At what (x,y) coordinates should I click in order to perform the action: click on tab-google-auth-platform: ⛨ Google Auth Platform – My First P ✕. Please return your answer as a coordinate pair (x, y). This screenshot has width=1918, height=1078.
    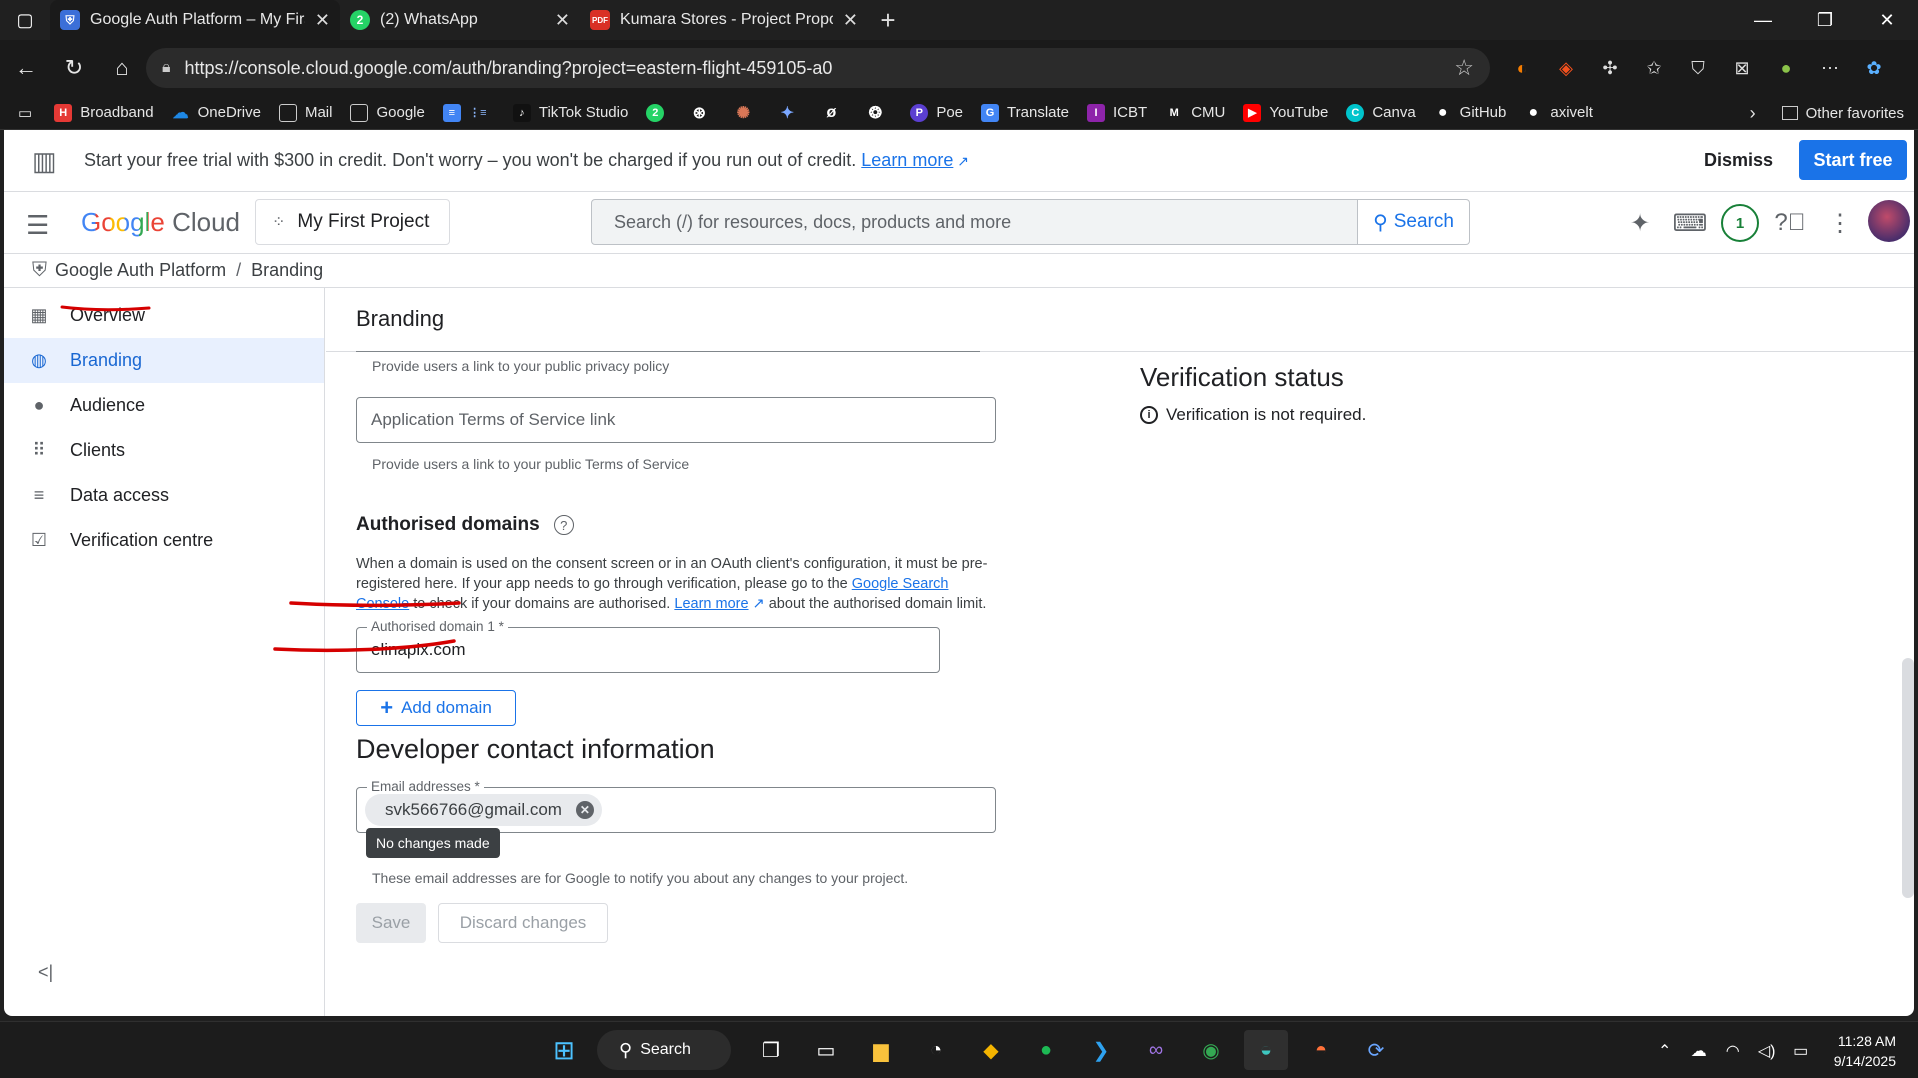
    Looking at the image, I should click on (195, 20).